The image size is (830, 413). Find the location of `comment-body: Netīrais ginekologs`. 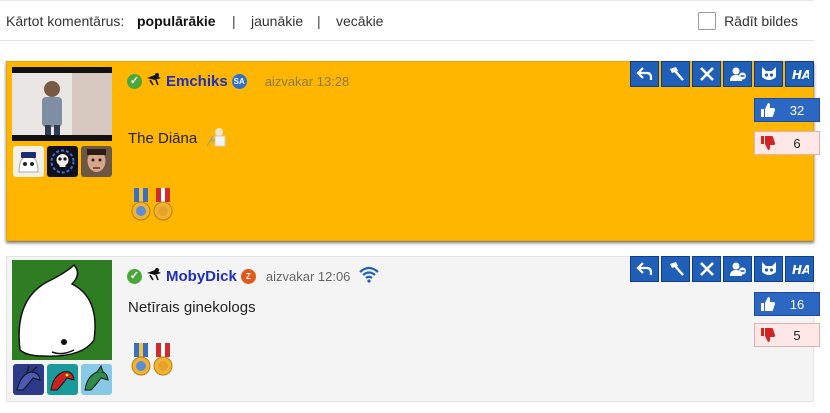

comment-body: Netīrais ginekologs is located at coordinates (192, 307).